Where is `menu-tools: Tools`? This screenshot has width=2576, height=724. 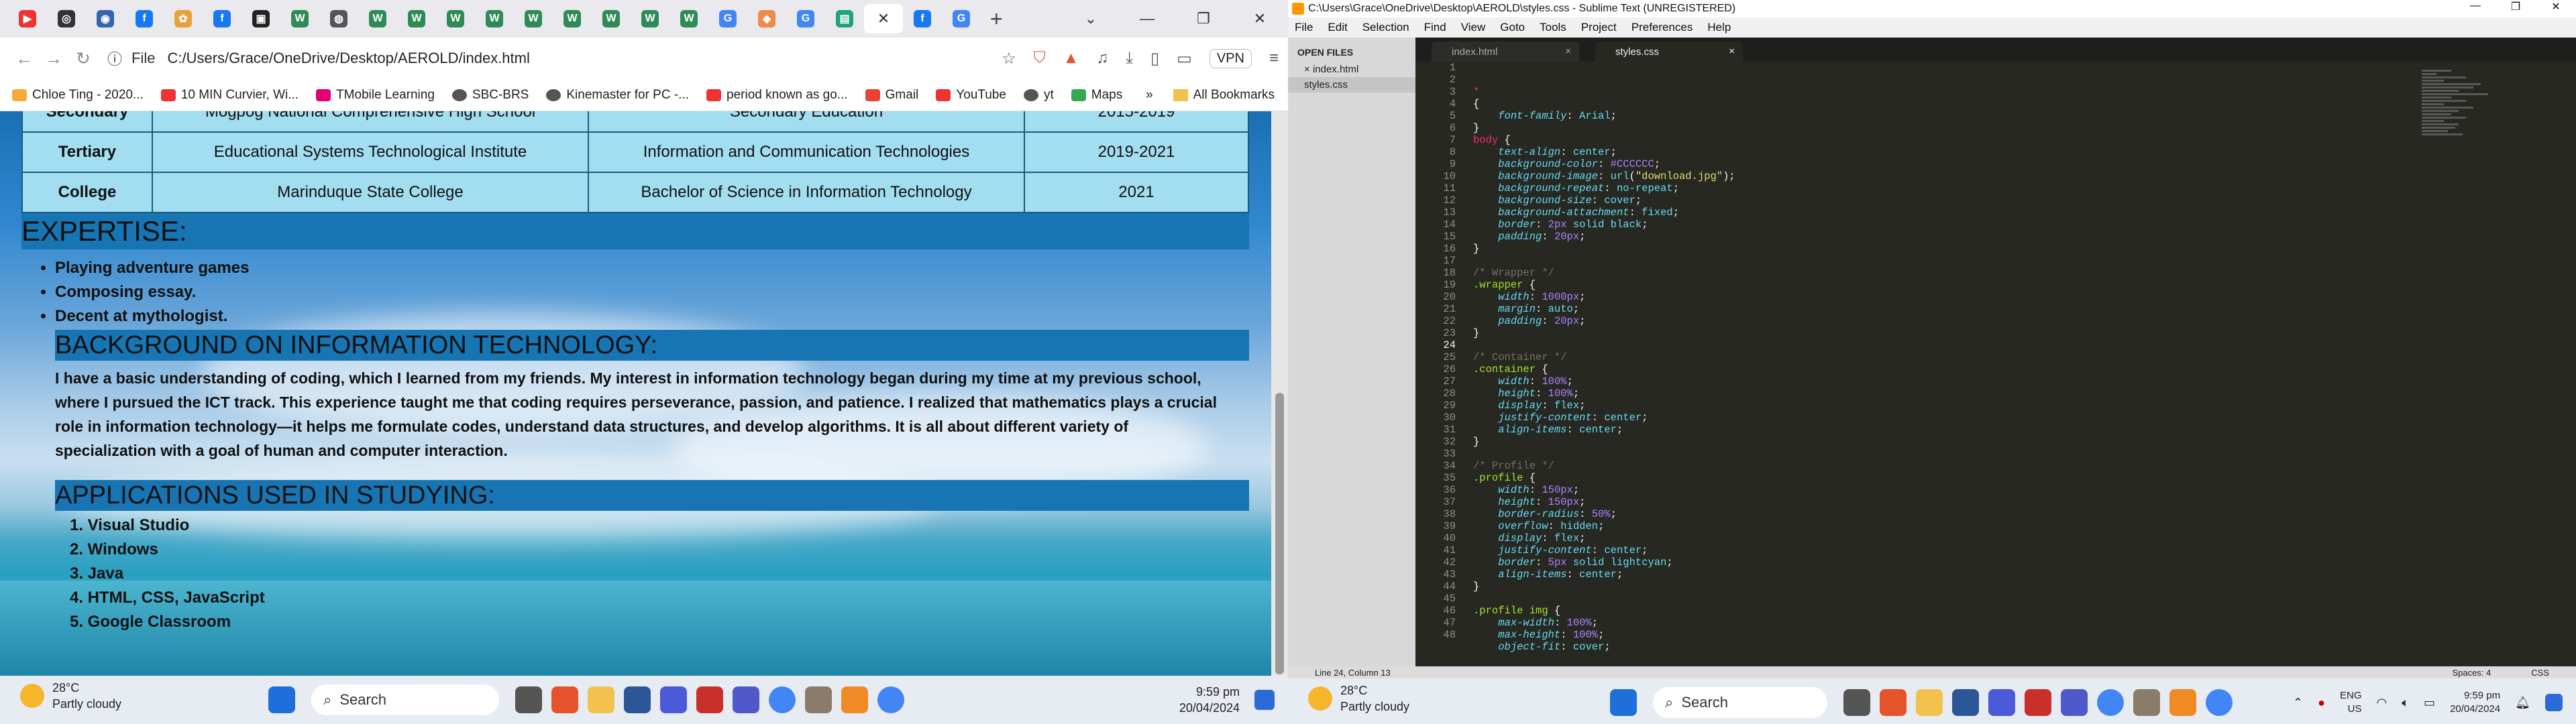
menu-tools: Tools is located at coordinates (1553, 27).